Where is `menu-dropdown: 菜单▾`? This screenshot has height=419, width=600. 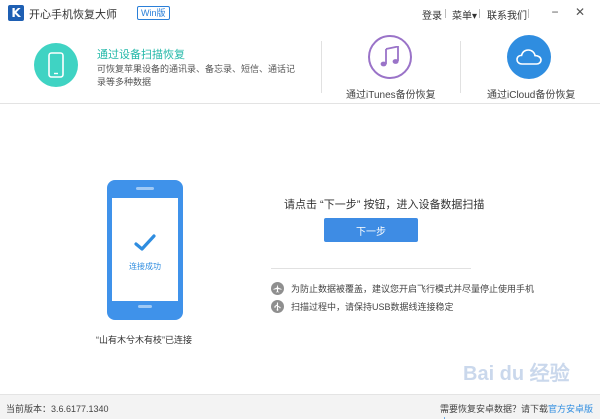
menu-dropdown: 菜单▾ is located at coordinates (464, 14).